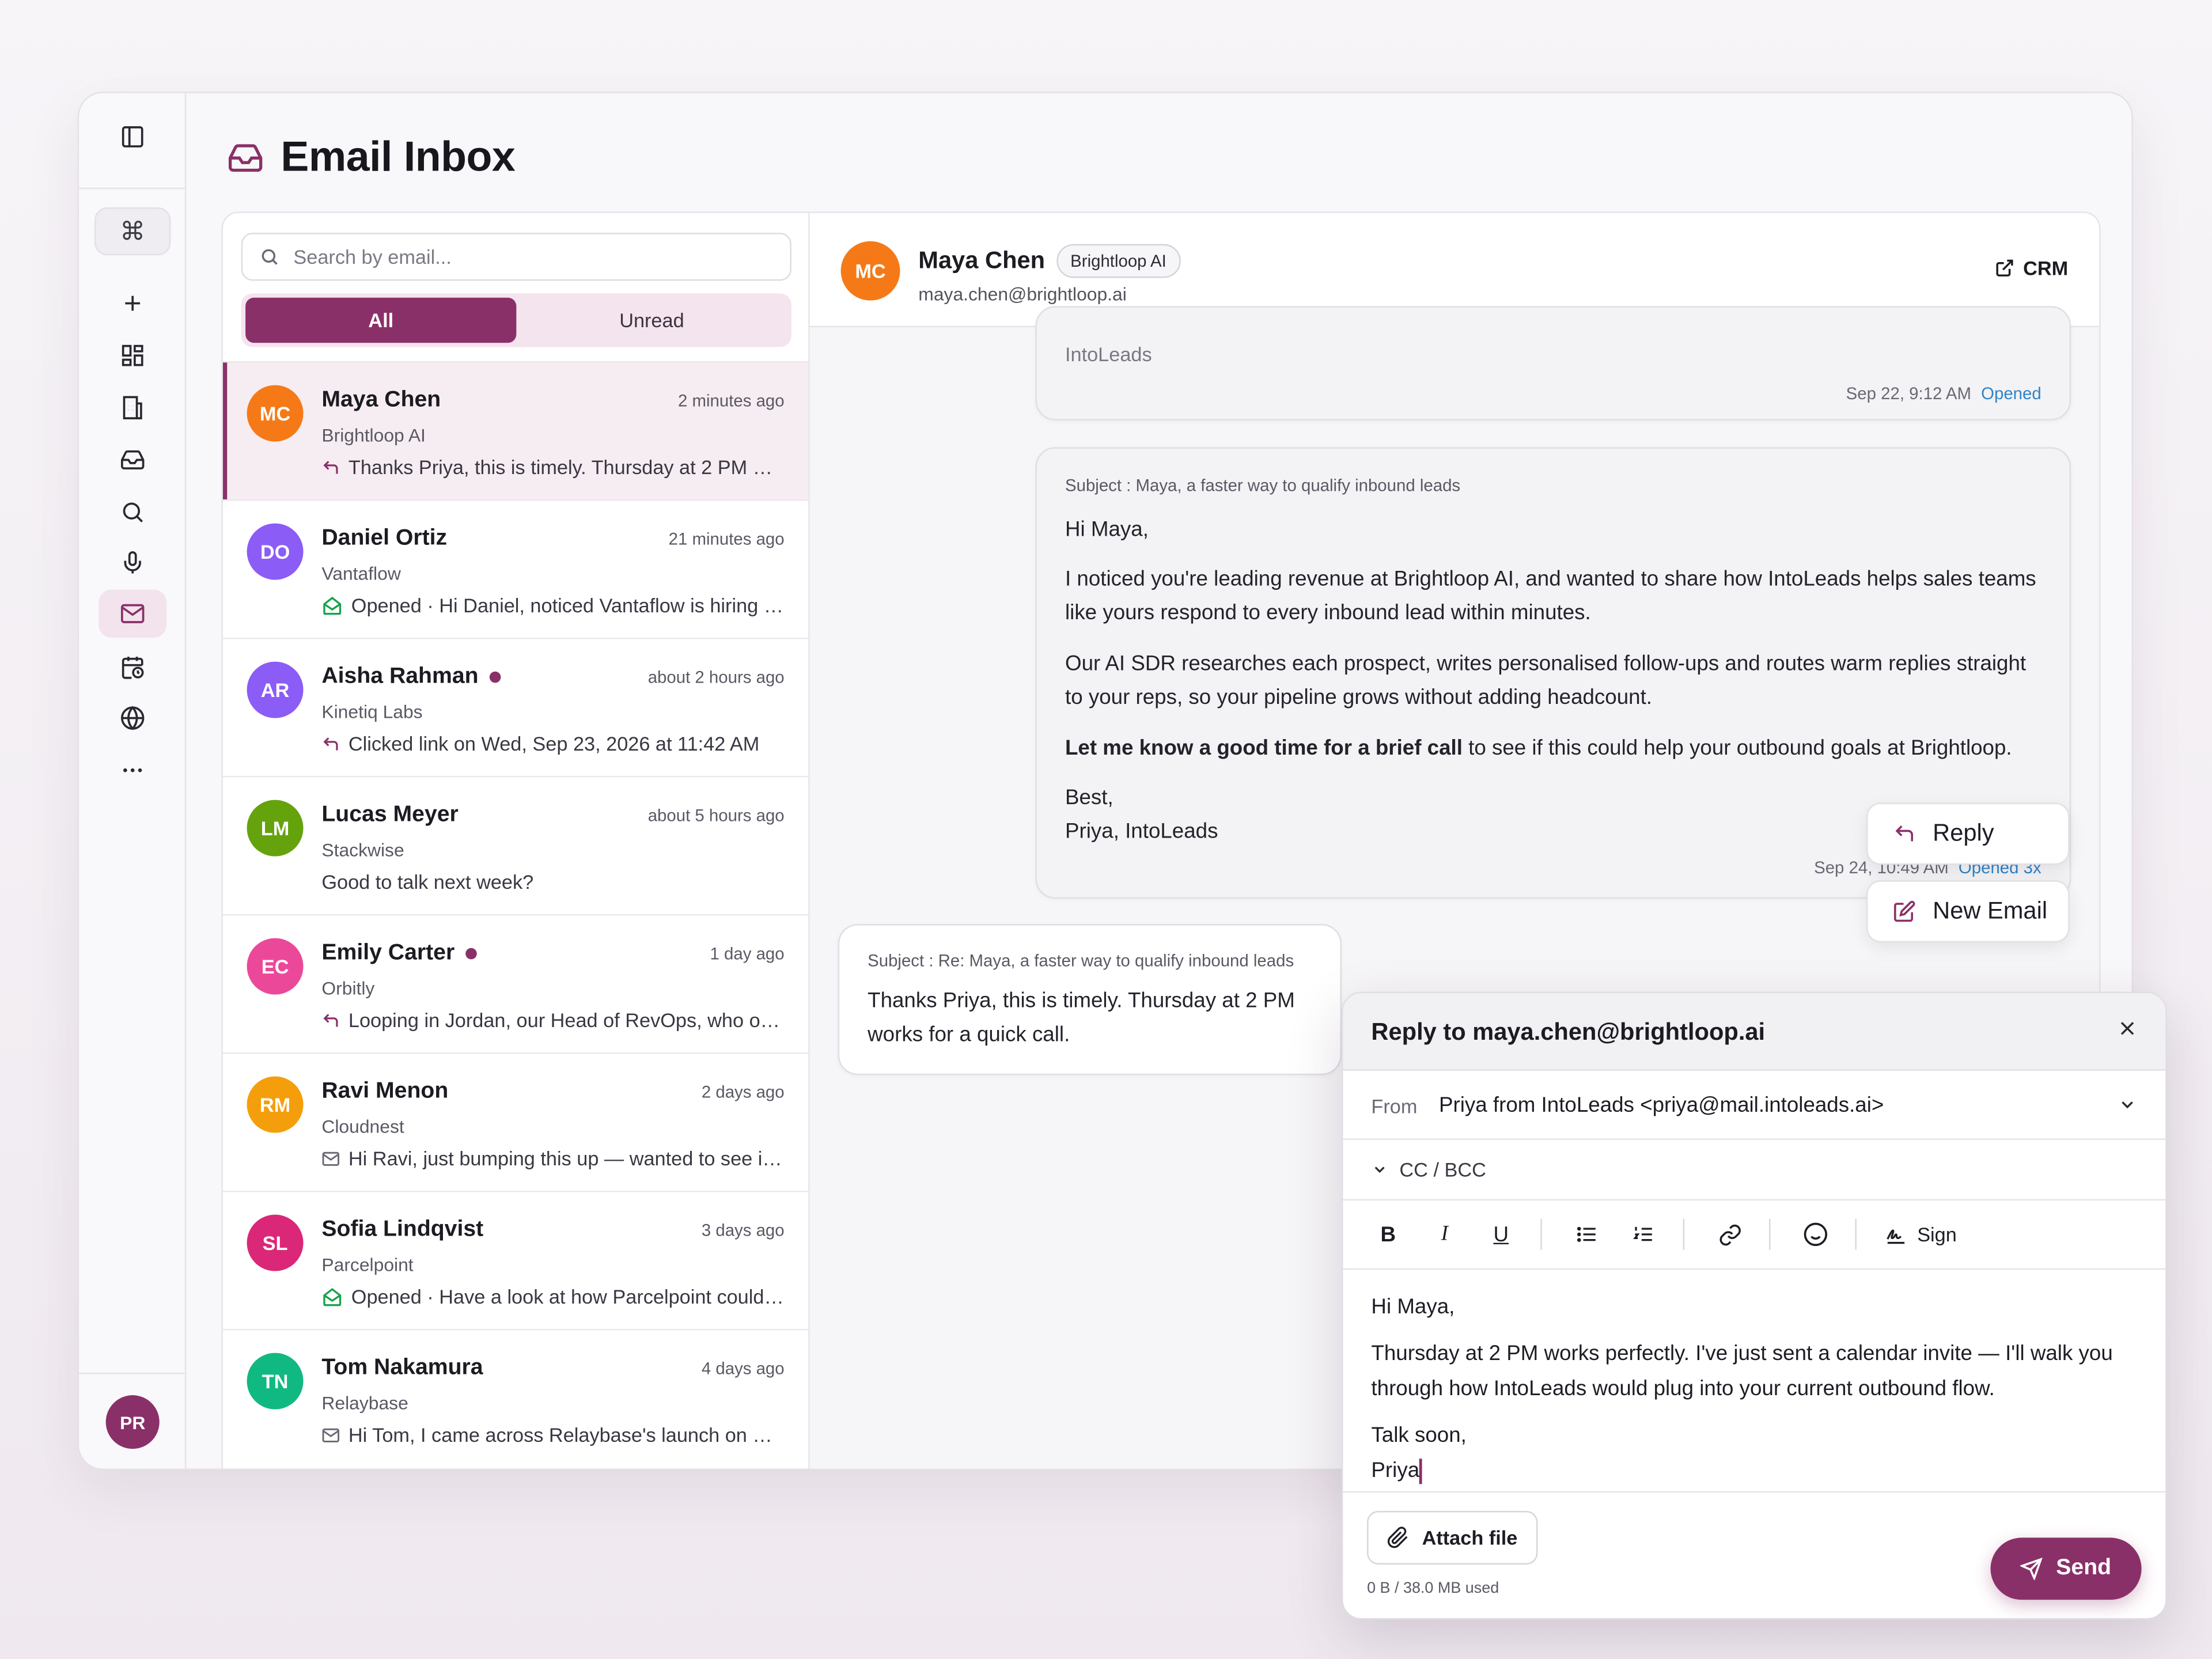 The image size is (2212, 1659). Describe the element at coordinates (2084, 1568) in the screenshot. I see `send-label: Send` at that location.